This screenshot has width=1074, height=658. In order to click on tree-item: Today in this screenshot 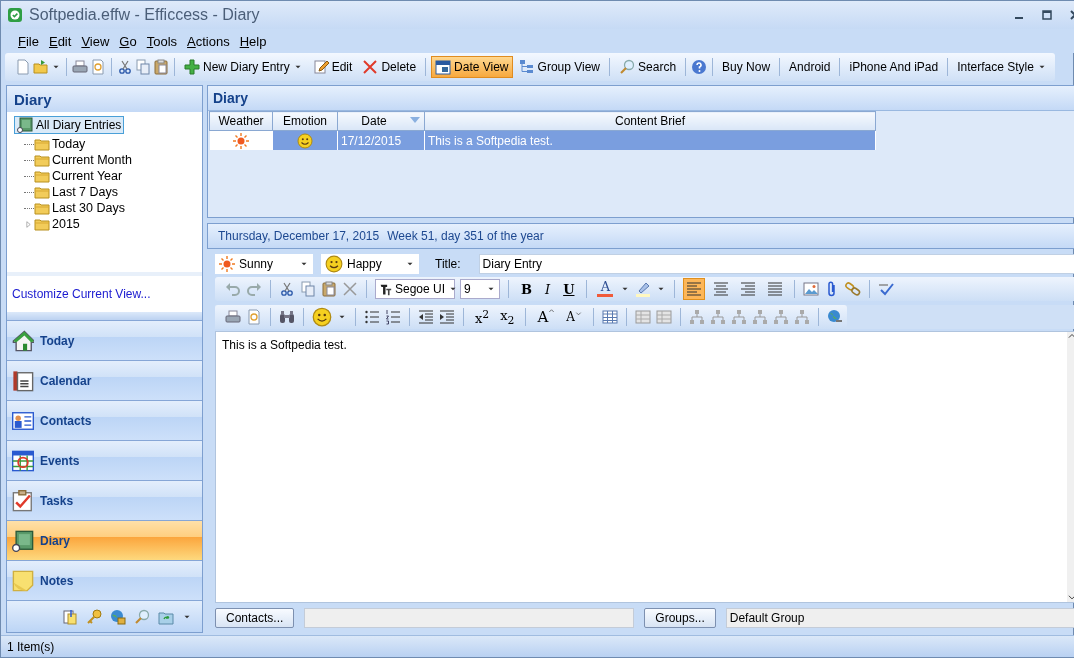, I will do `click(69, 144)`.